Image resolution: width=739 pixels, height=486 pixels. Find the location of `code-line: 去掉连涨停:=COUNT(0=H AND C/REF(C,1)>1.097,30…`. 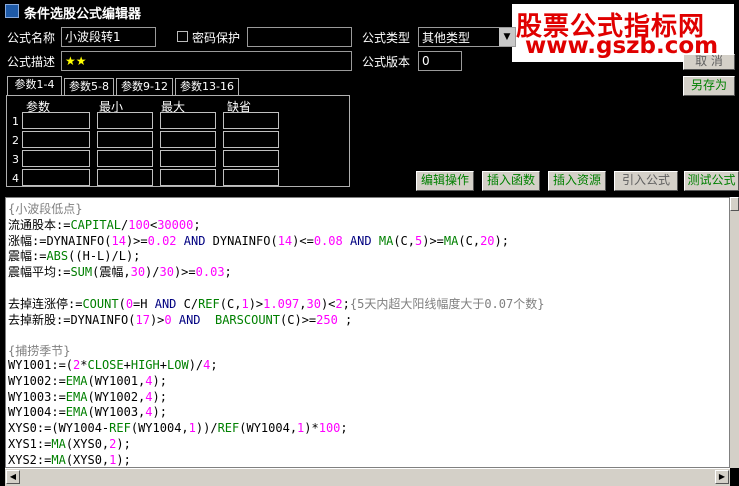

code-line: 去掉连涨停:=COUNT(0=H AND C/REF(C,1)>1.097,30… is located at coordinates (276, 303).